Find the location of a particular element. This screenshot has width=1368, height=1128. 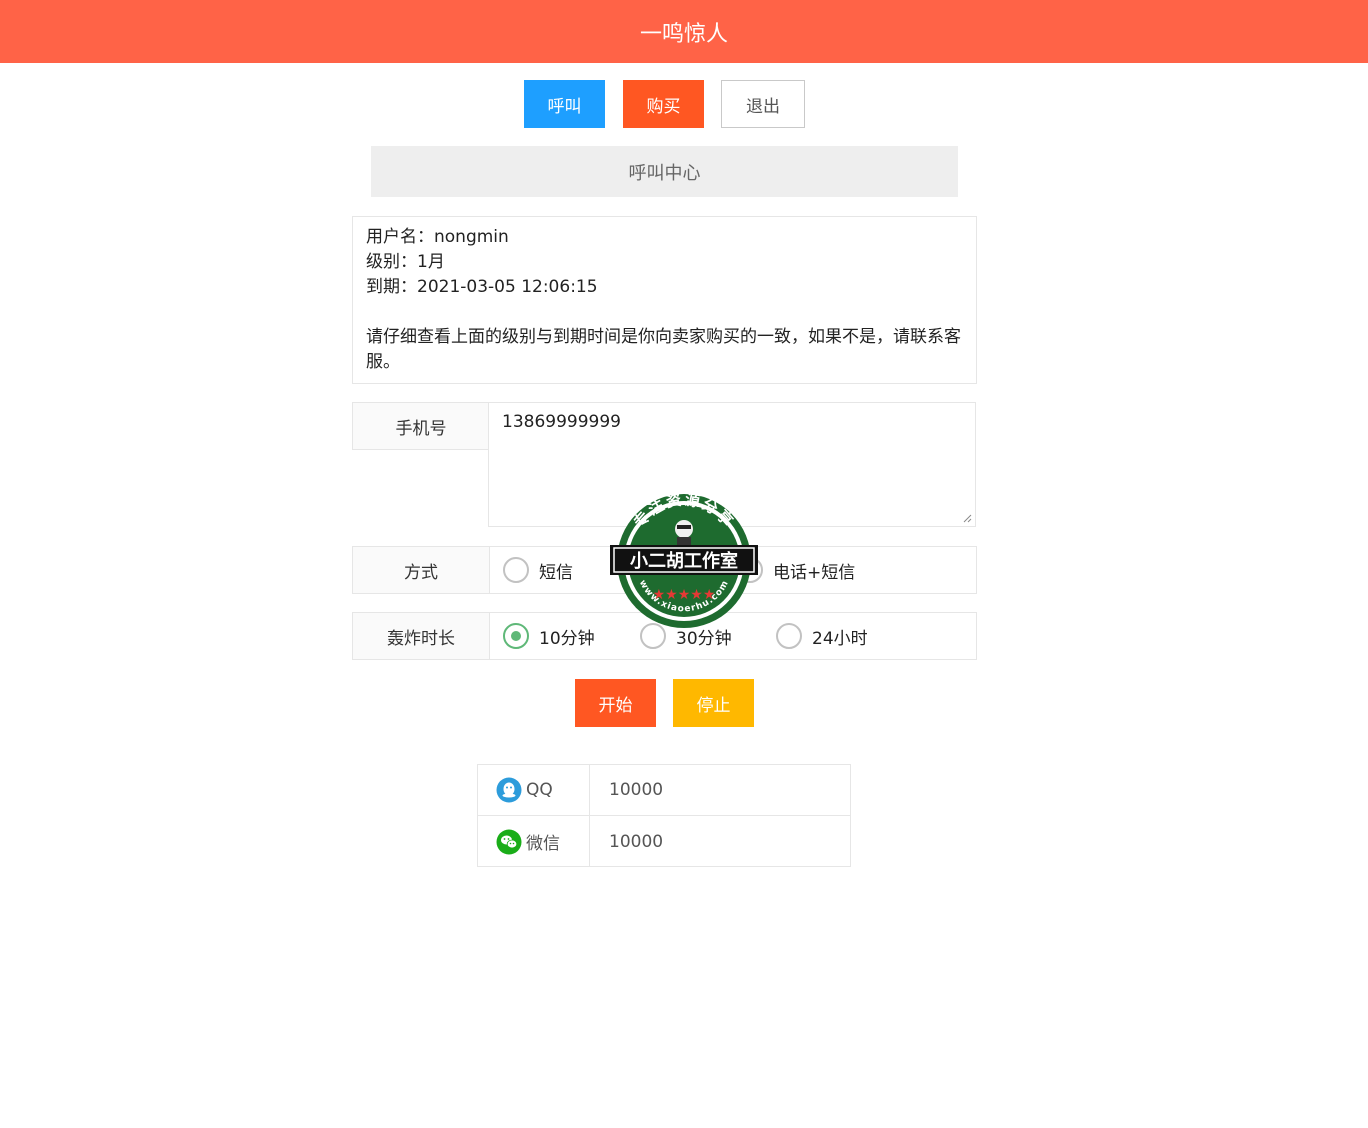

expiry-label: 到期： is located at coordinates (391, 287).